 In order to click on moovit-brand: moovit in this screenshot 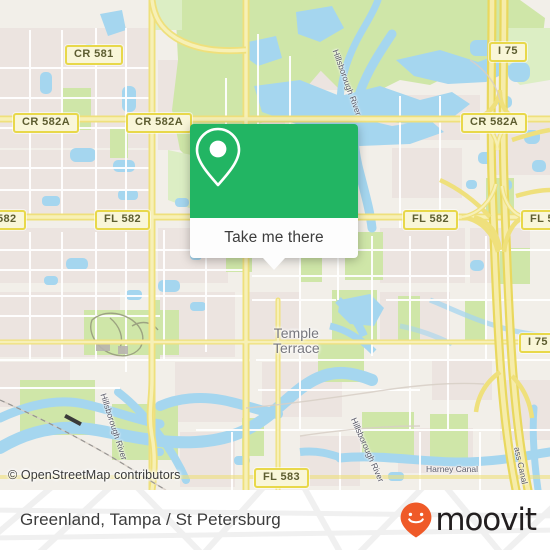, I will do `click(467, 520)`.